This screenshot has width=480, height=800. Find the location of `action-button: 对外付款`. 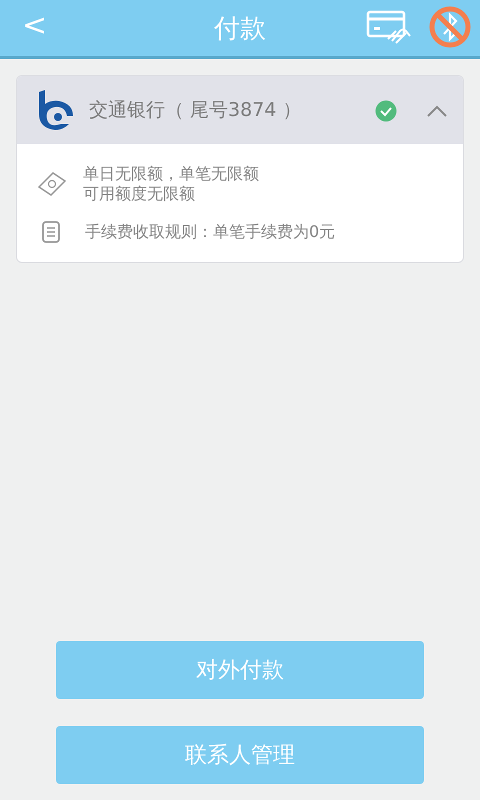

action-button: 对外付款 is located at coordinates (240, 670).